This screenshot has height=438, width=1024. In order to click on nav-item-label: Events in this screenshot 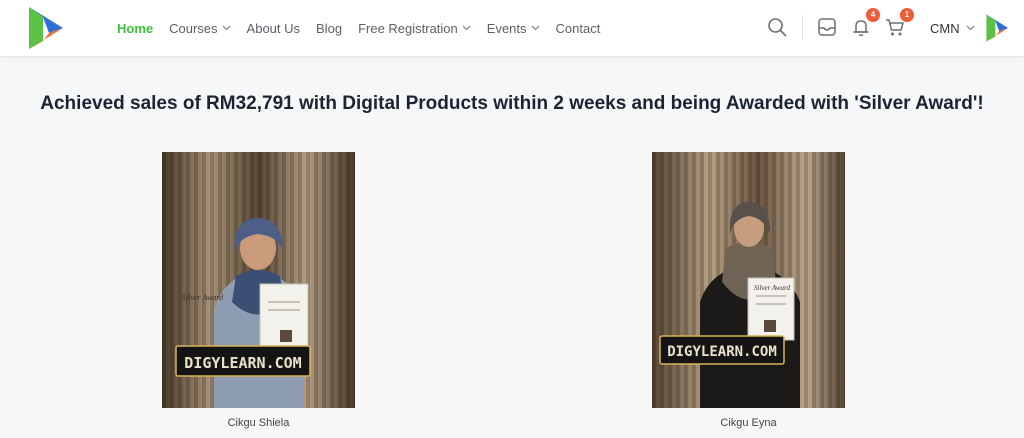, I will do `click(506, 28)`.